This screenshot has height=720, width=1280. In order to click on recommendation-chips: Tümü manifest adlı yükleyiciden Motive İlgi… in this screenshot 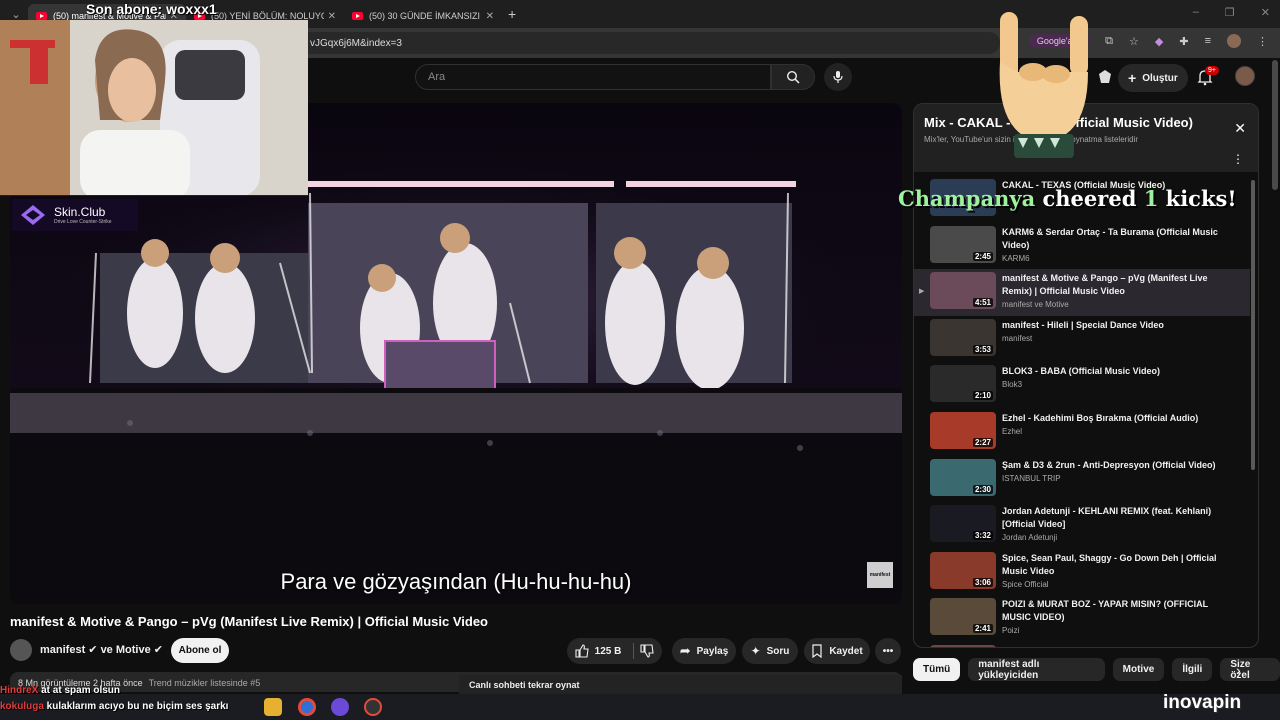, I will do `click(1096, 669)`.